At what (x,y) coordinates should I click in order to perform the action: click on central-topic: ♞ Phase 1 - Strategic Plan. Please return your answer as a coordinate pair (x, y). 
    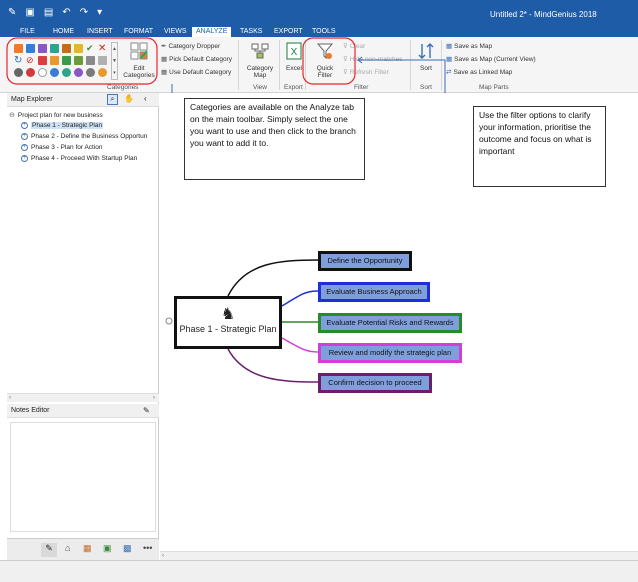
    Looking at the image, I should click on (228, 322).